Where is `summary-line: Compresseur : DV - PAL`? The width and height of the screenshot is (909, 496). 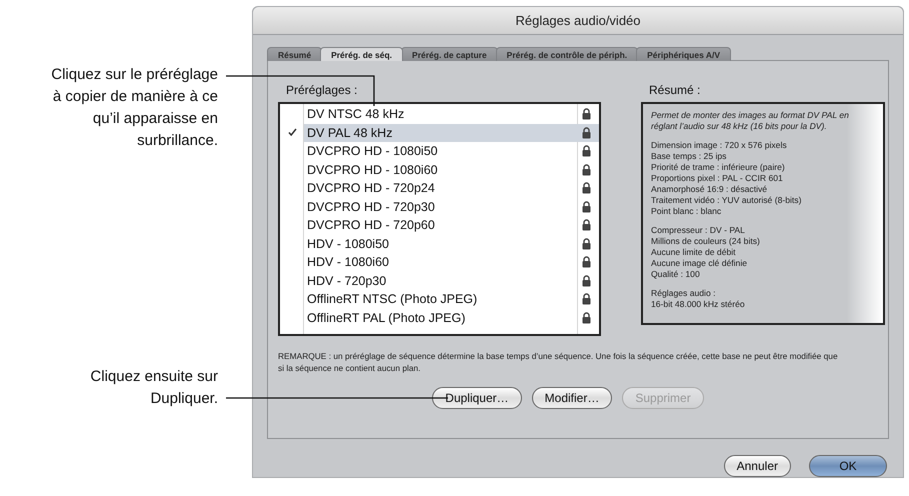
summary-line: Compresseur : DV - PAL is located at coordinates (698, 230).